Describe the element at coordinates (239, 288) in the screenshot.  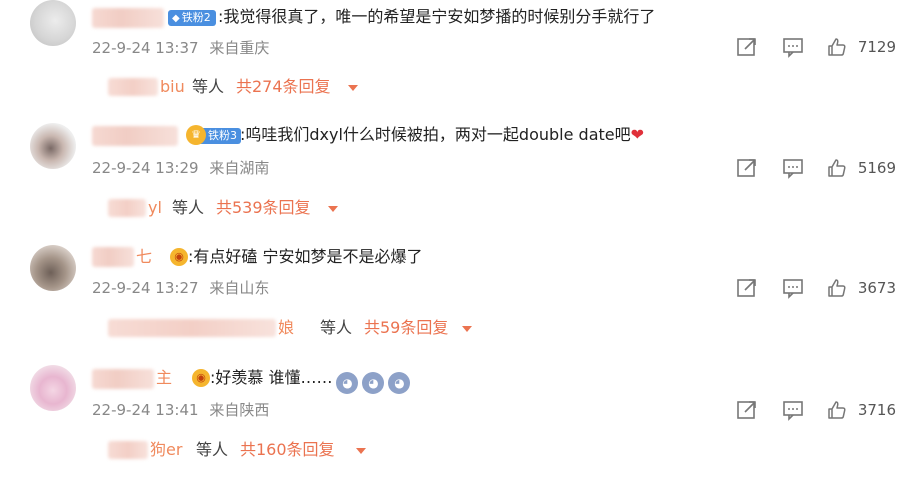
I see `comment-location: 来自山东` at that location.